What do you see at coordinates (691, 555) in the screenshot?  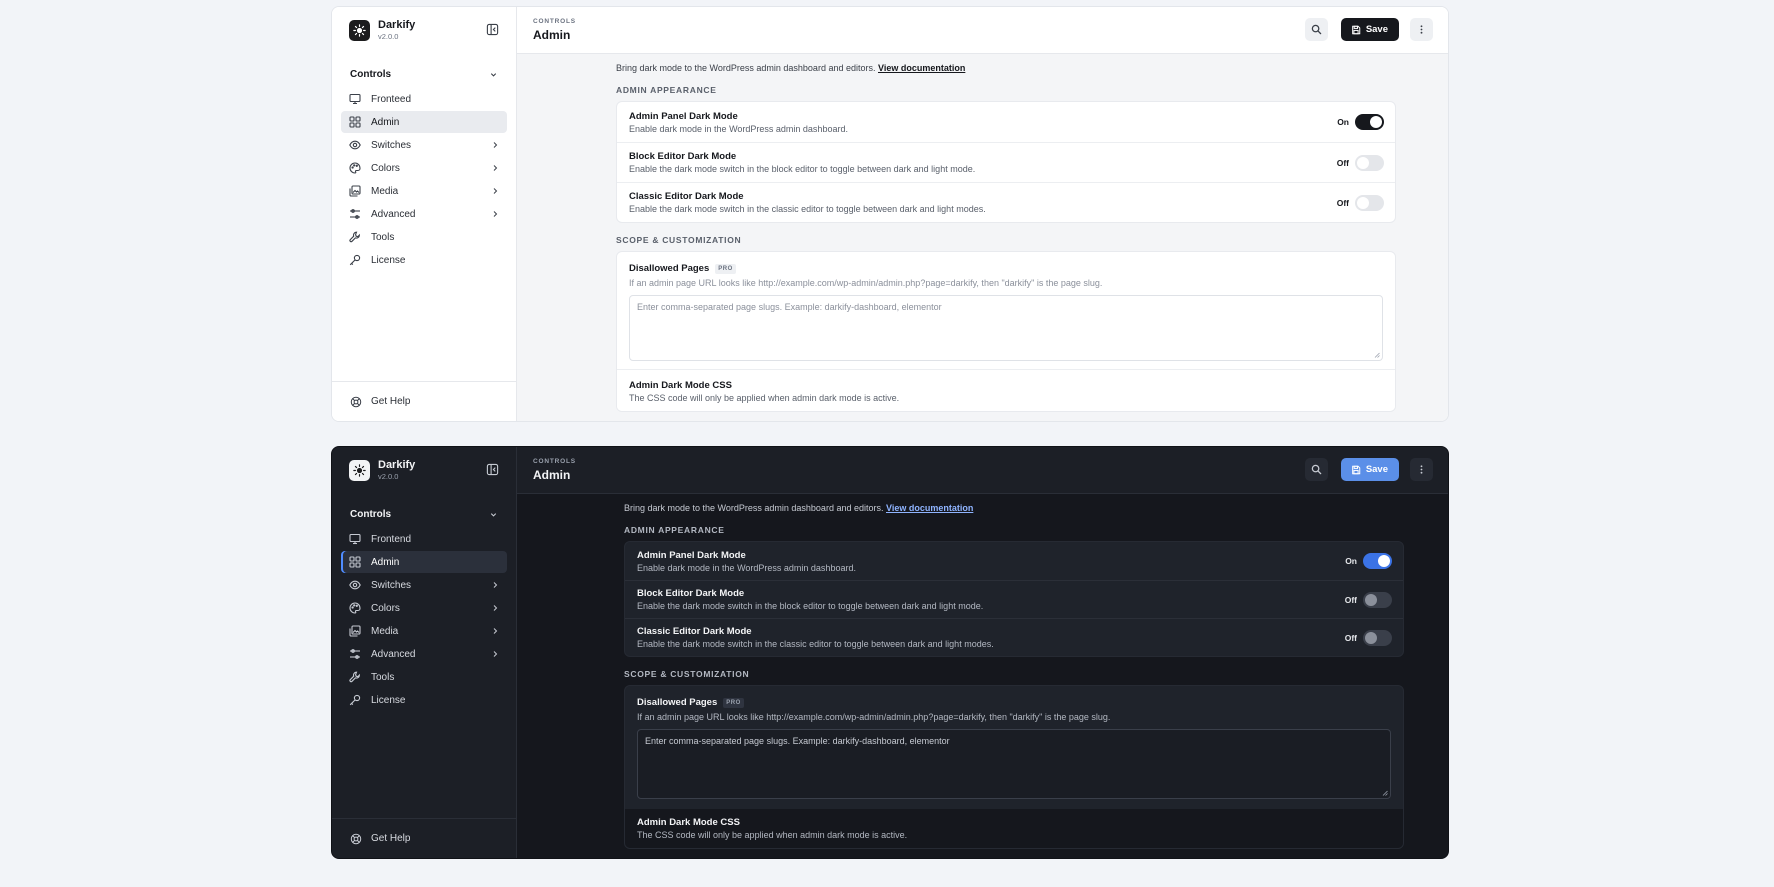 I see `setting-title: Admin Panel Dark Mode` at bounding box center [691, 555].